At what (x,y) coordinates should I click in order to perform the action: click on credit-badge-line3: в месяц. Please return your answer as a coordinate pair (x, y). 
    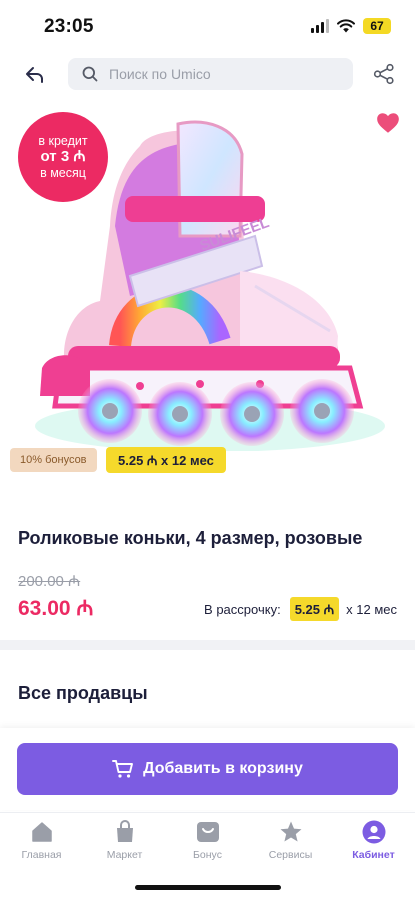
    Looking at the image, I should click on (63, 173).